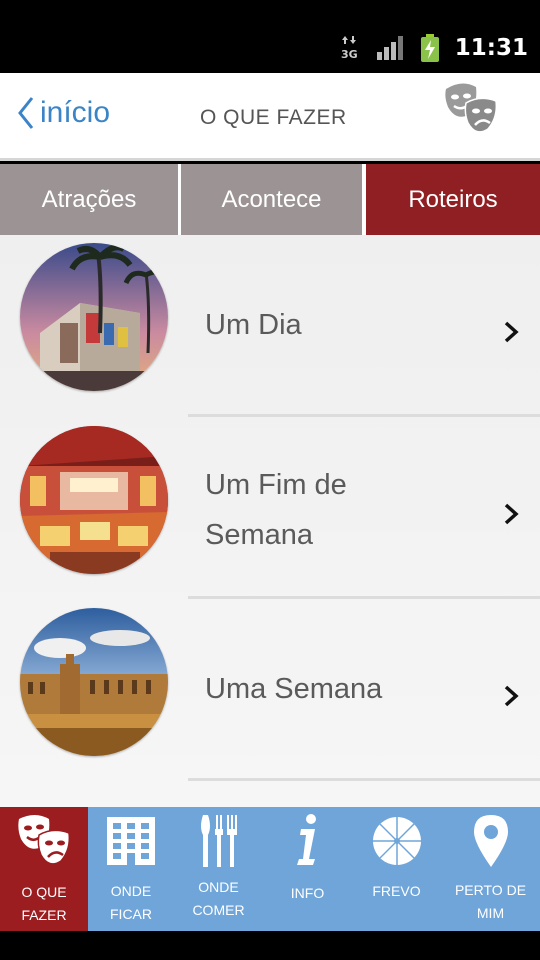 Image resolution: width=540 pixels, height=960 pixels. Describe the element at coordinates (307, 869) in the screenshot. I see `nav-info: INFO` at that location.